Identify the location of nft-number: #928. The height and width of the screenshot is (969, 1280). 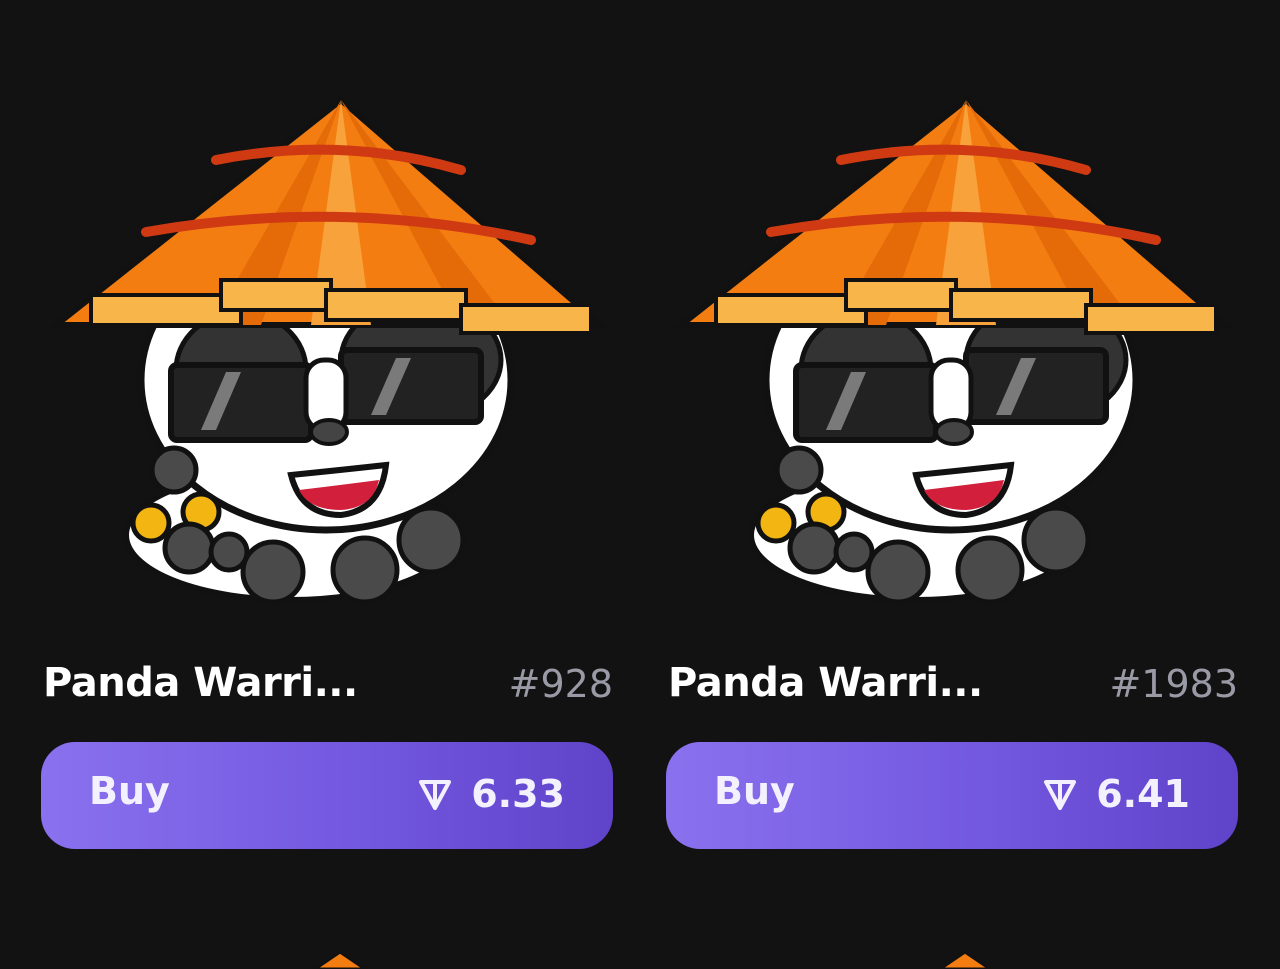
(560, 684).